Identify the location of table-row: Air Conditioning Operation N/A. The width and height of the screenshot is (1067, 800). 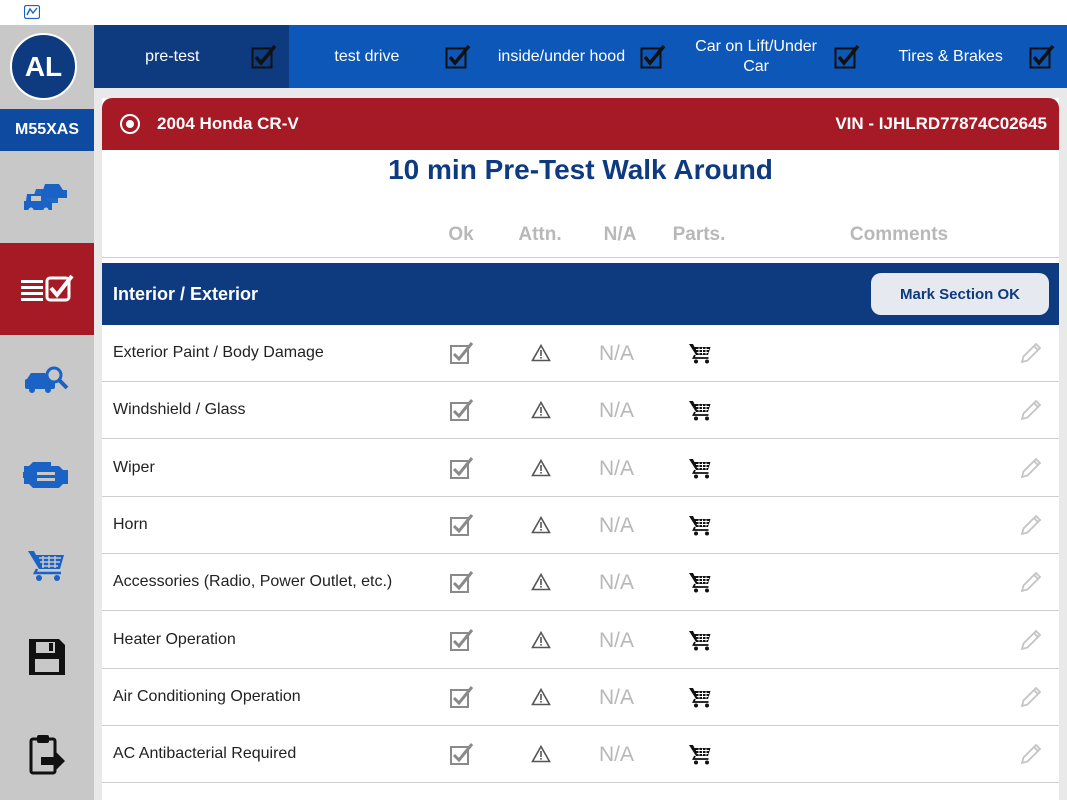
(580, 697).